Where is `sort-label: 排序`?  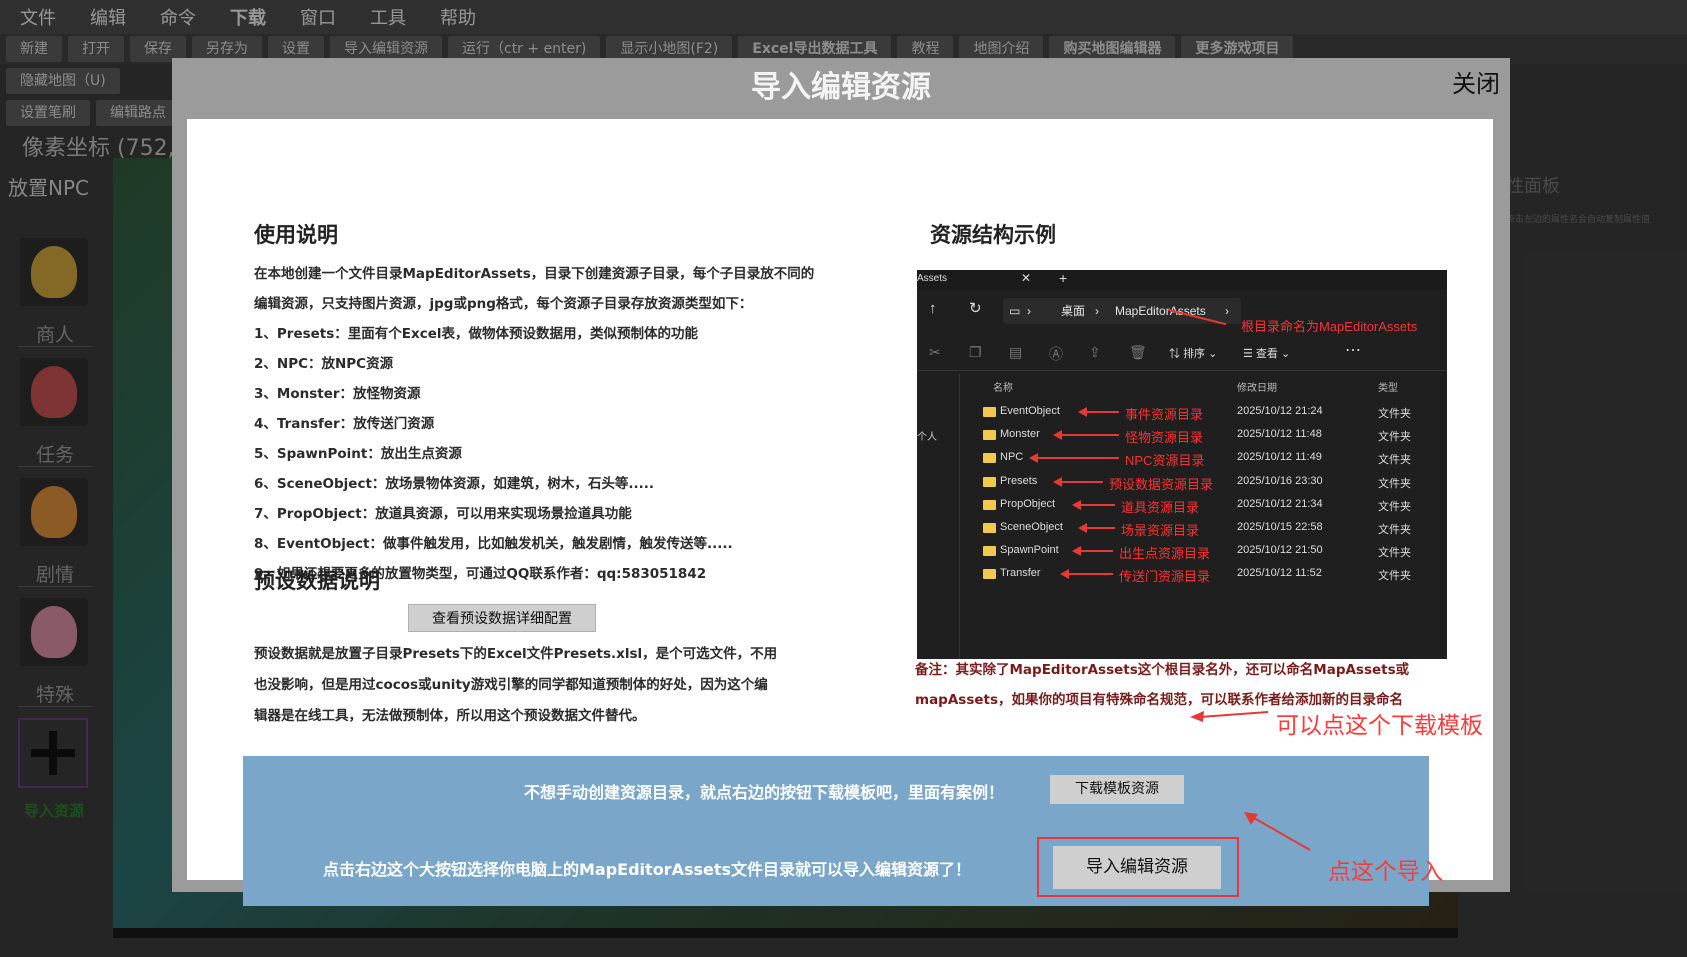 sort-label: 排序 is located at coordinates (1194, 354).